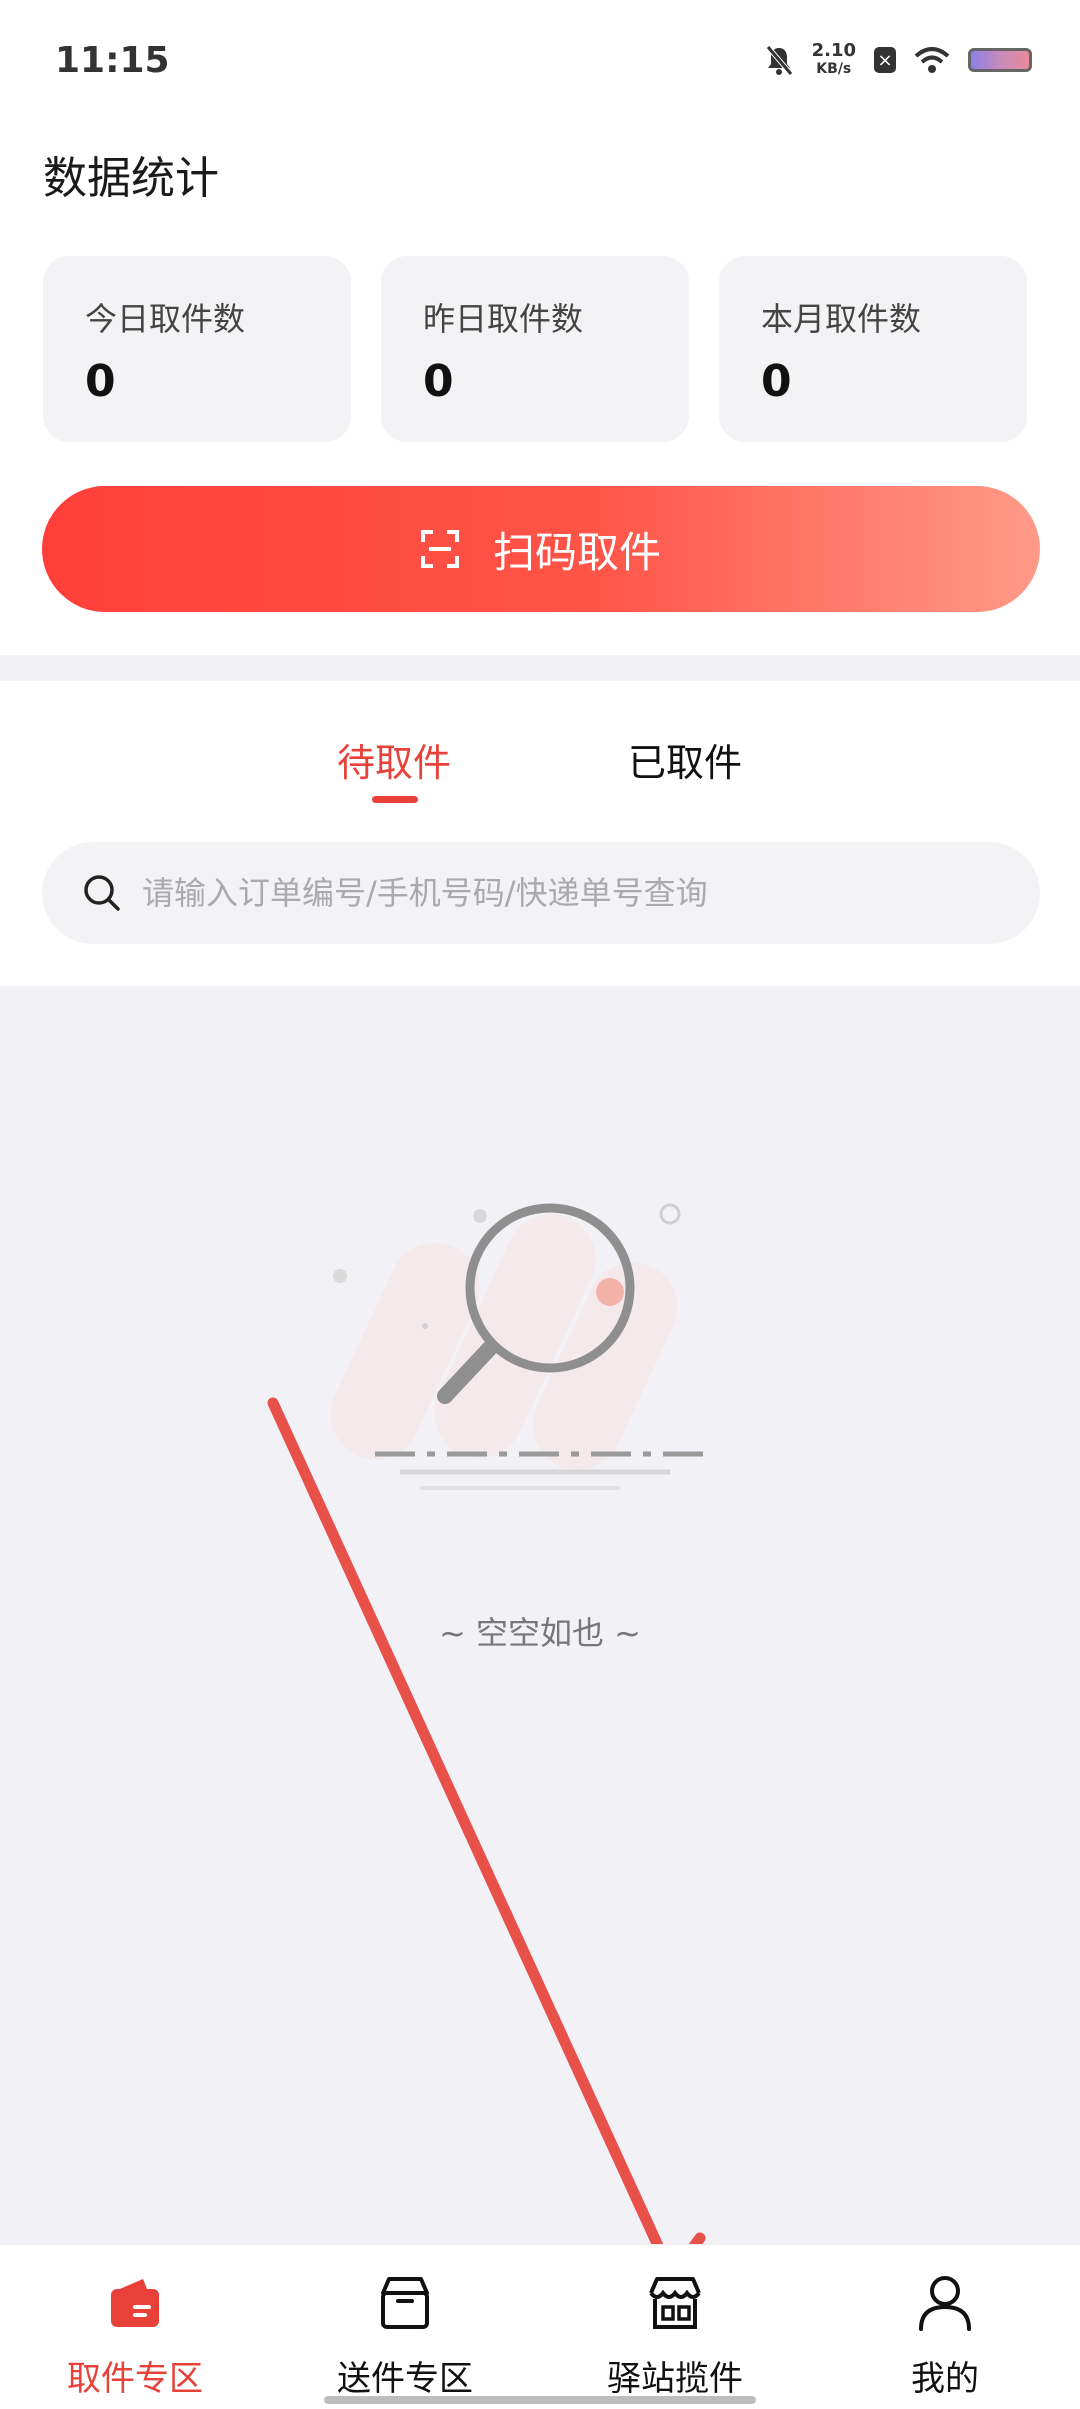 The image size is (1080, 2409). What do you see at coordinates (405, 2379) in the screenshot?
I see `nav-label: 送件专区` at bounding box center [405, 2379].